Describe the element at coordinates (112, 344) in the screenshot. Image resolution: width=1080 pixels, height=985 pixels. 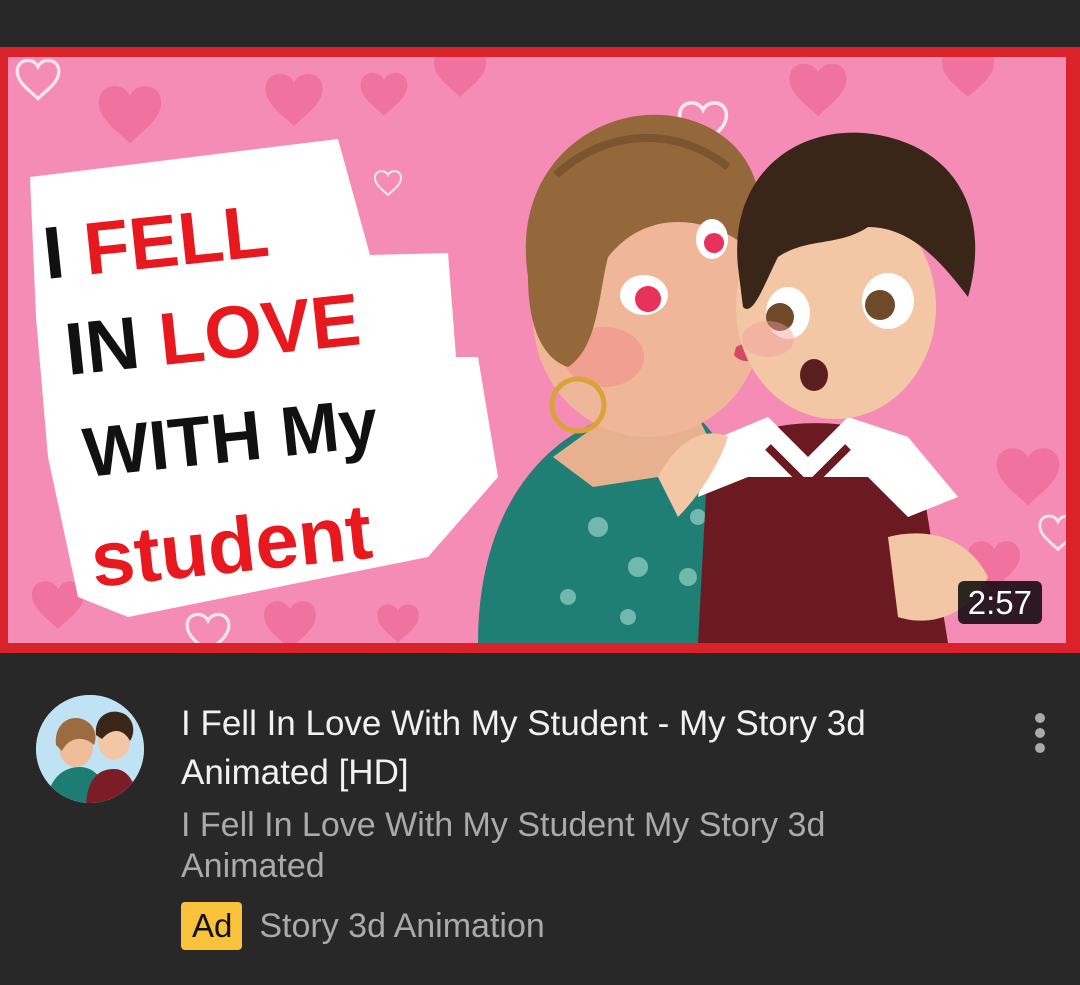
I see `thumb-word-in: IN` at that location.